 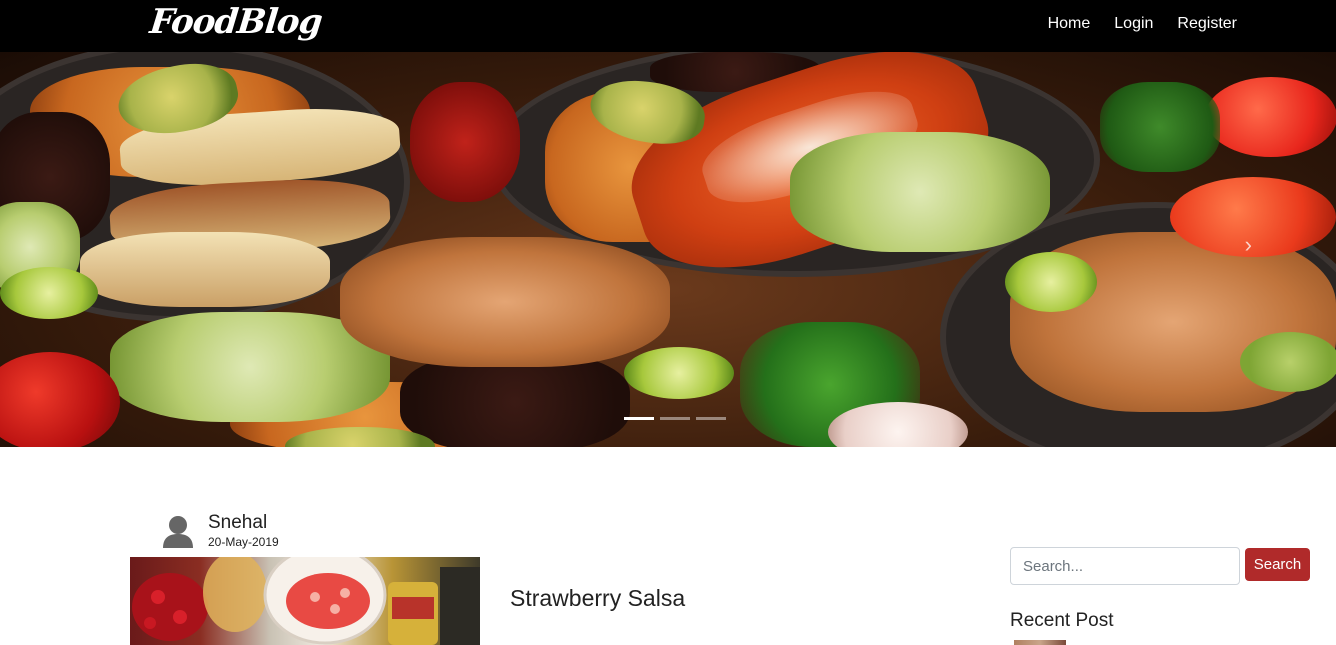 I want to click on user-icon, so click(x=178, y=532).